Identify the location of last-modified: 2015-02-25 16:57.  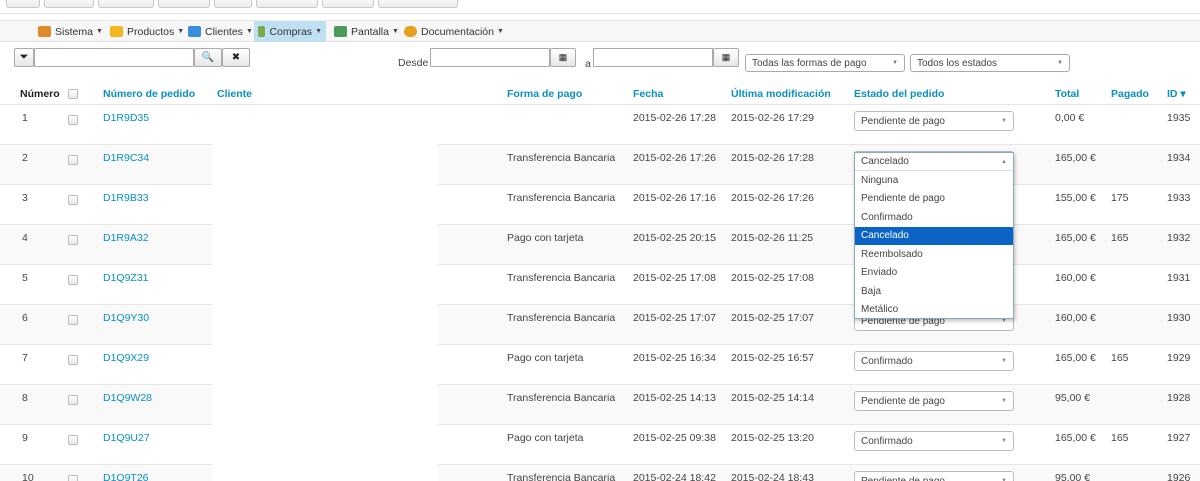
(772, 358).